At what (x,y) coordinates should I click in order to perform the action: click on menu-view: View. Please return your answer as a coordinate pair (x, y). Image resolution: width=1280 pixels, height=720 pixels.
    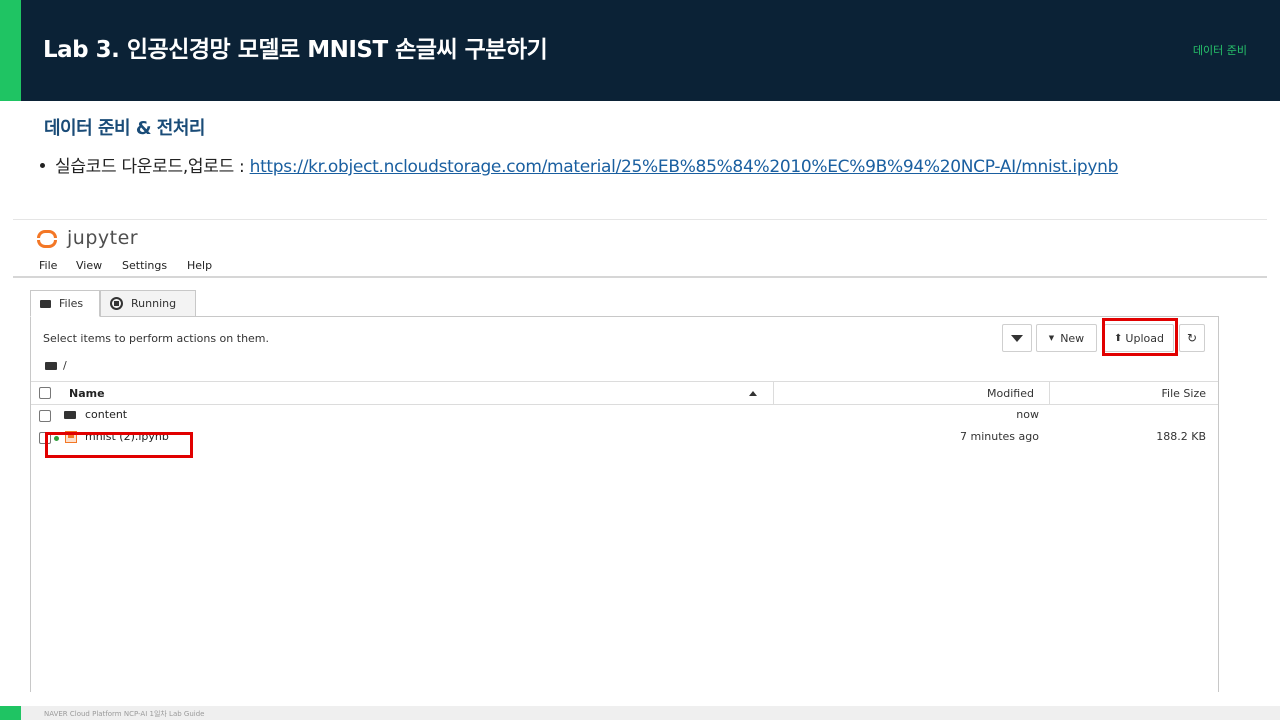
    Looking at the image, I should click on (89, 265).